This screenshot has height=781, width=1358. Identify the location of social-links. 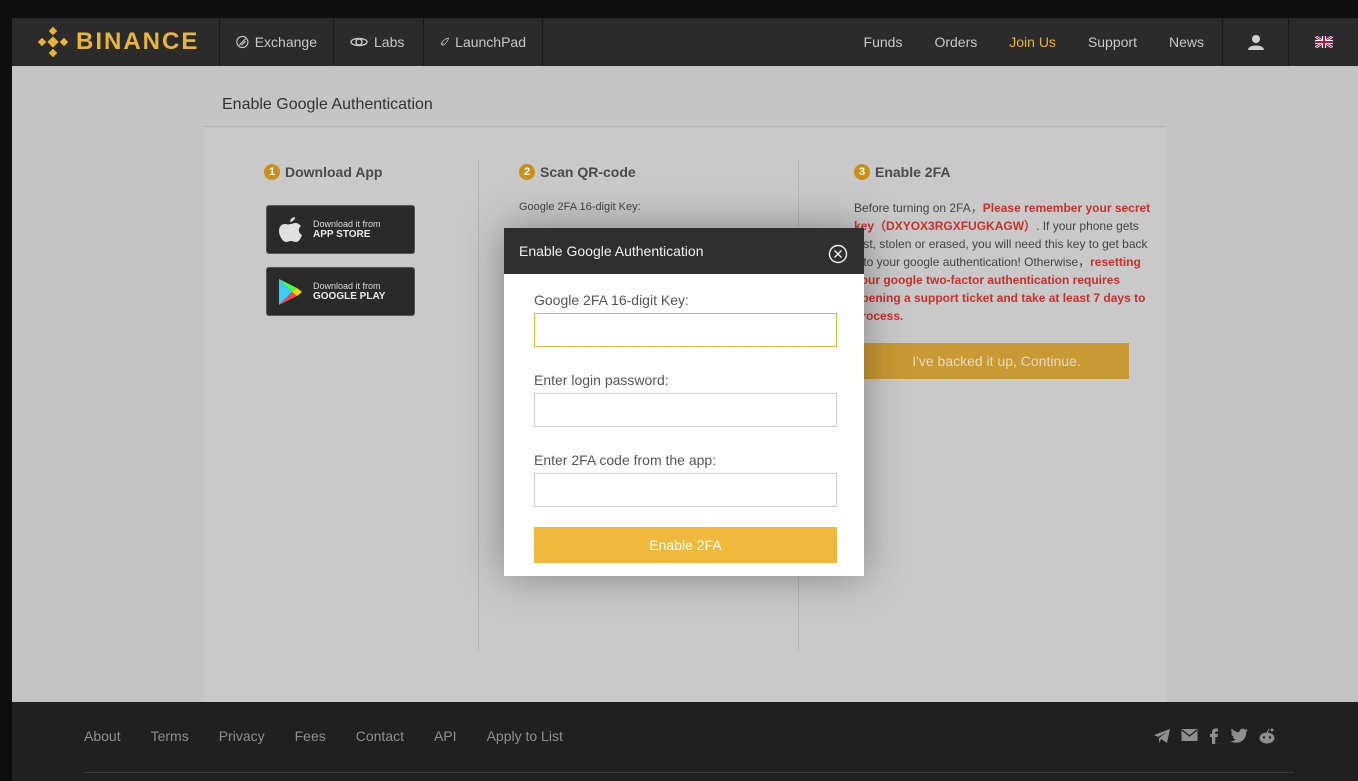
(1209, 736).